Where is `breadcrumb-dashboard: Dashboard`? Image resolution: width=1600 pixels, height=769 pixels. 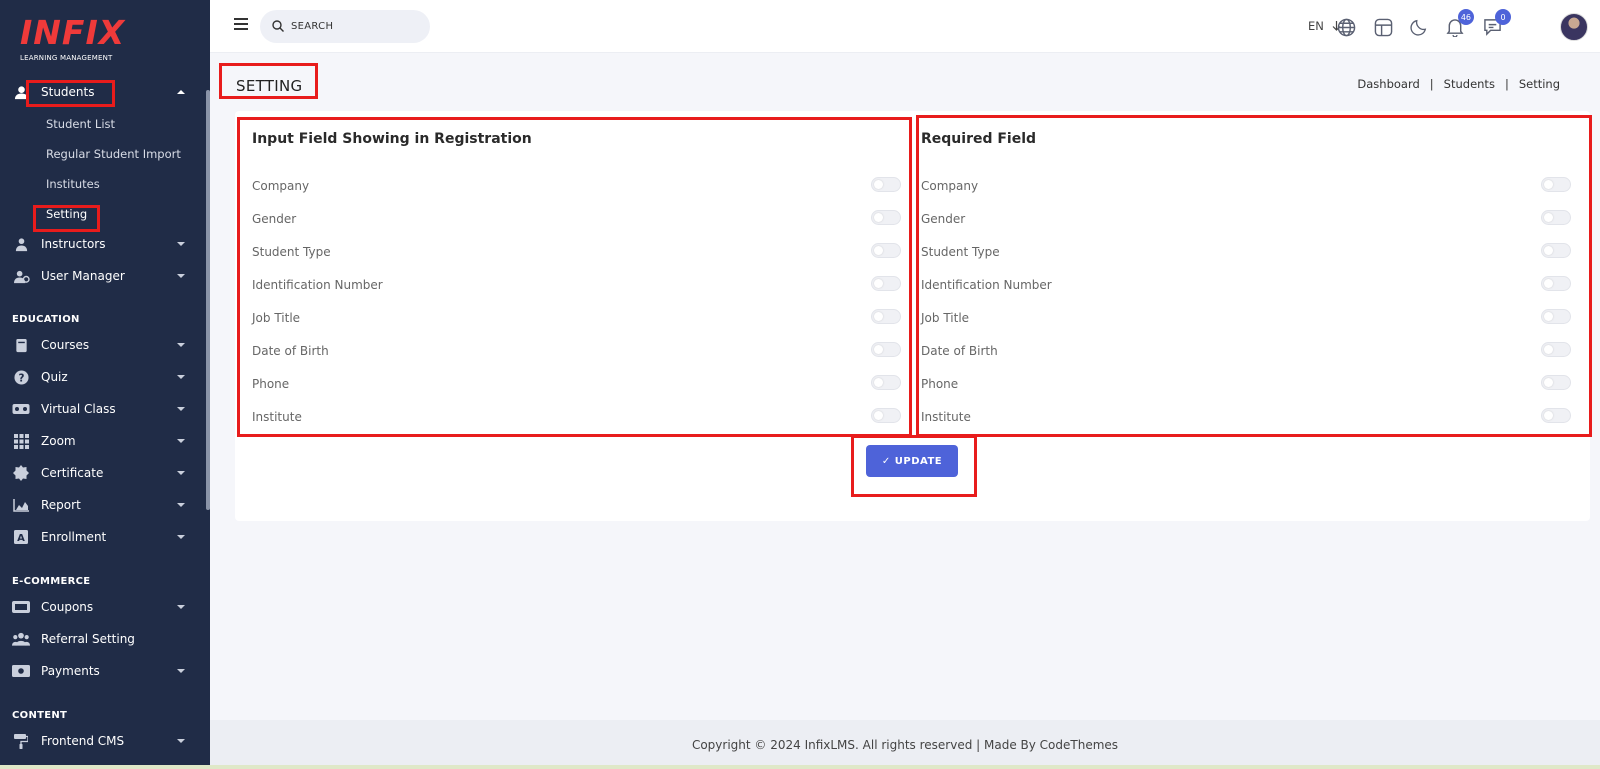
breadcrumb-dashboard: Dashboard is located at coordinates (1388, 84).